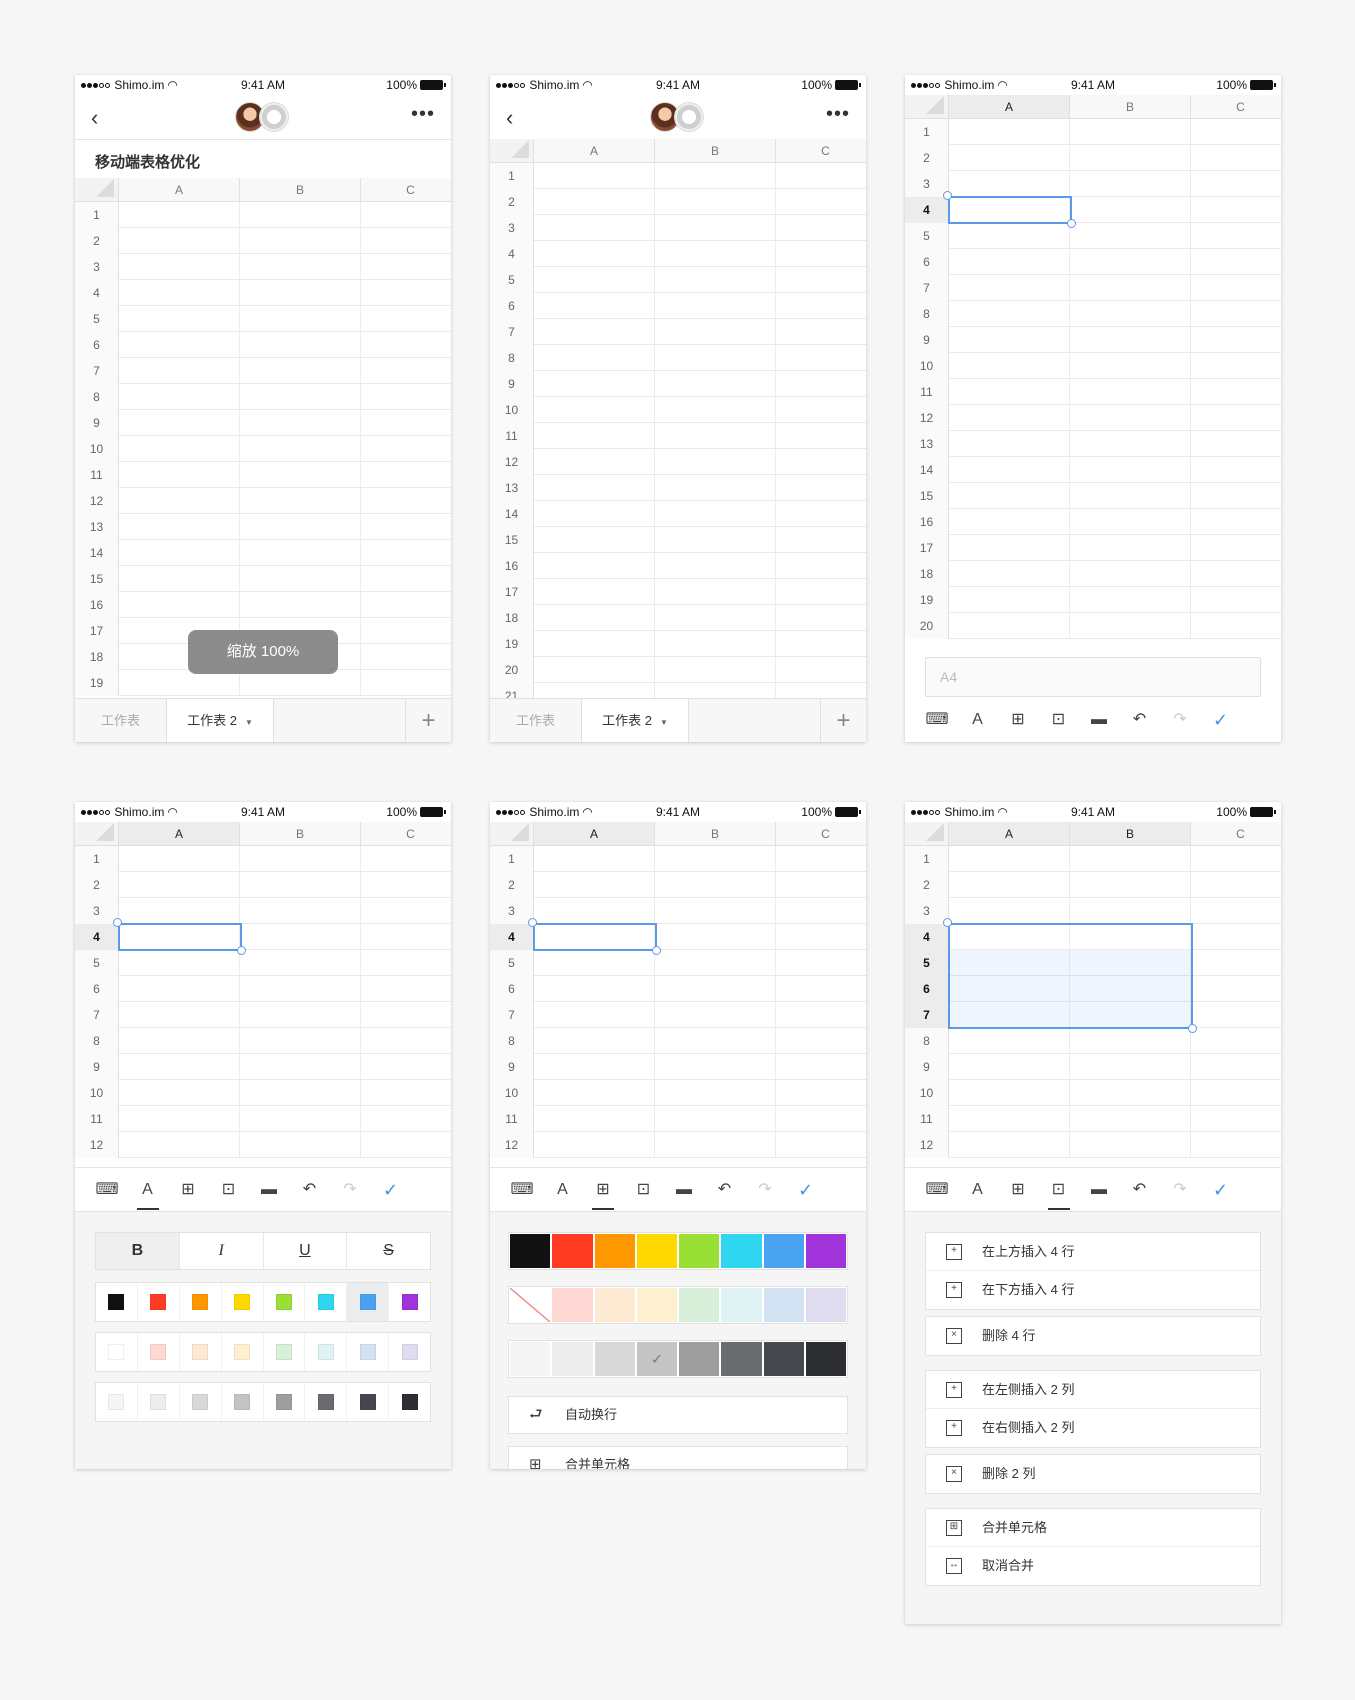 The image size is (1355, 1700). I want to click on merge-cells-button: ⊞ 合并单元格, so click(678, 1457).